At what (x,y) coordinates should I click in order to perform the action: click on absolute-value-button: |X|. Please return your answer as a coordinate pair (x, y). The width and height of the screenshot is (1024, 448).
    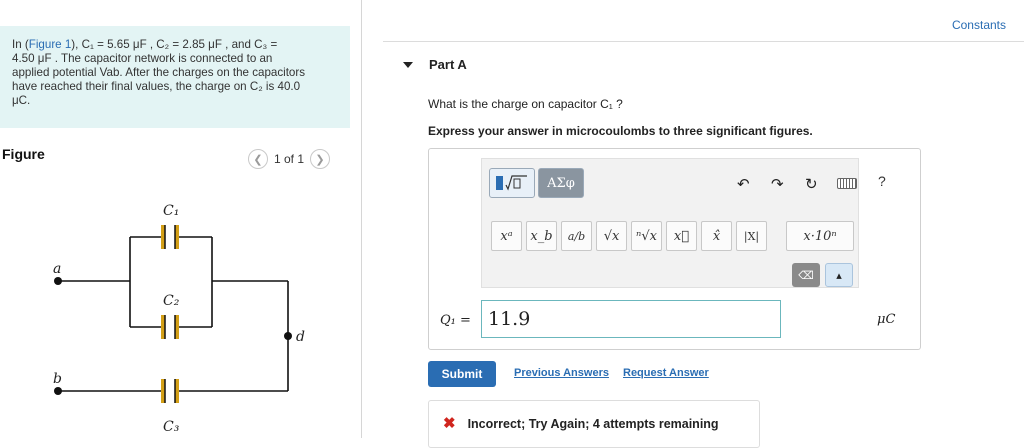
    Looking at the image, I should click on (751, 236).